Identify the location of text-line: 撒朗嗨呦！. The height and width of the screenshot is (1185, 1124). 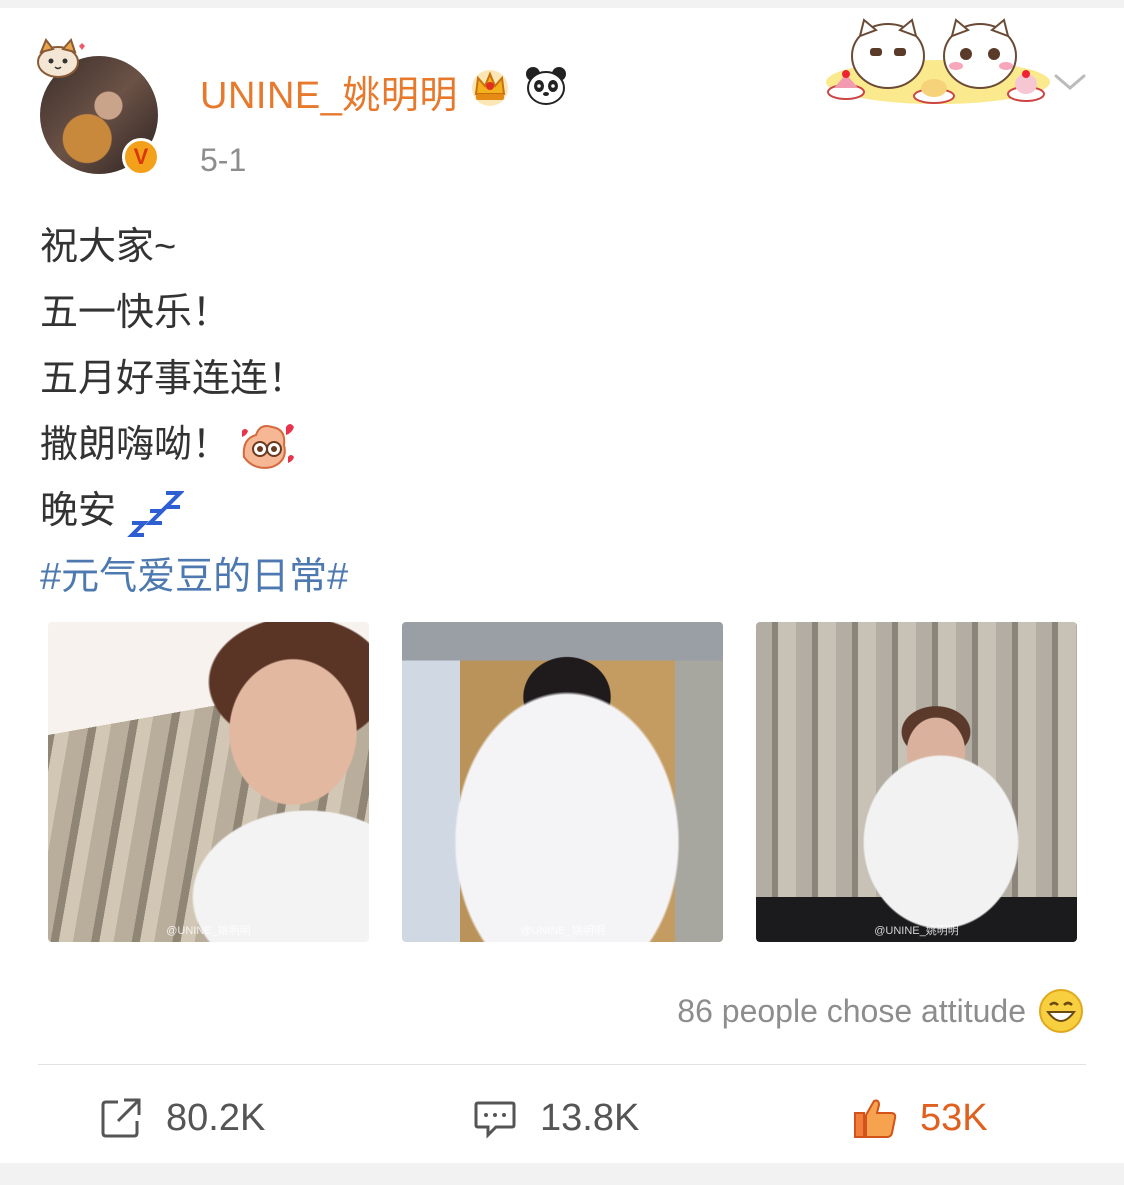
(194, 445).